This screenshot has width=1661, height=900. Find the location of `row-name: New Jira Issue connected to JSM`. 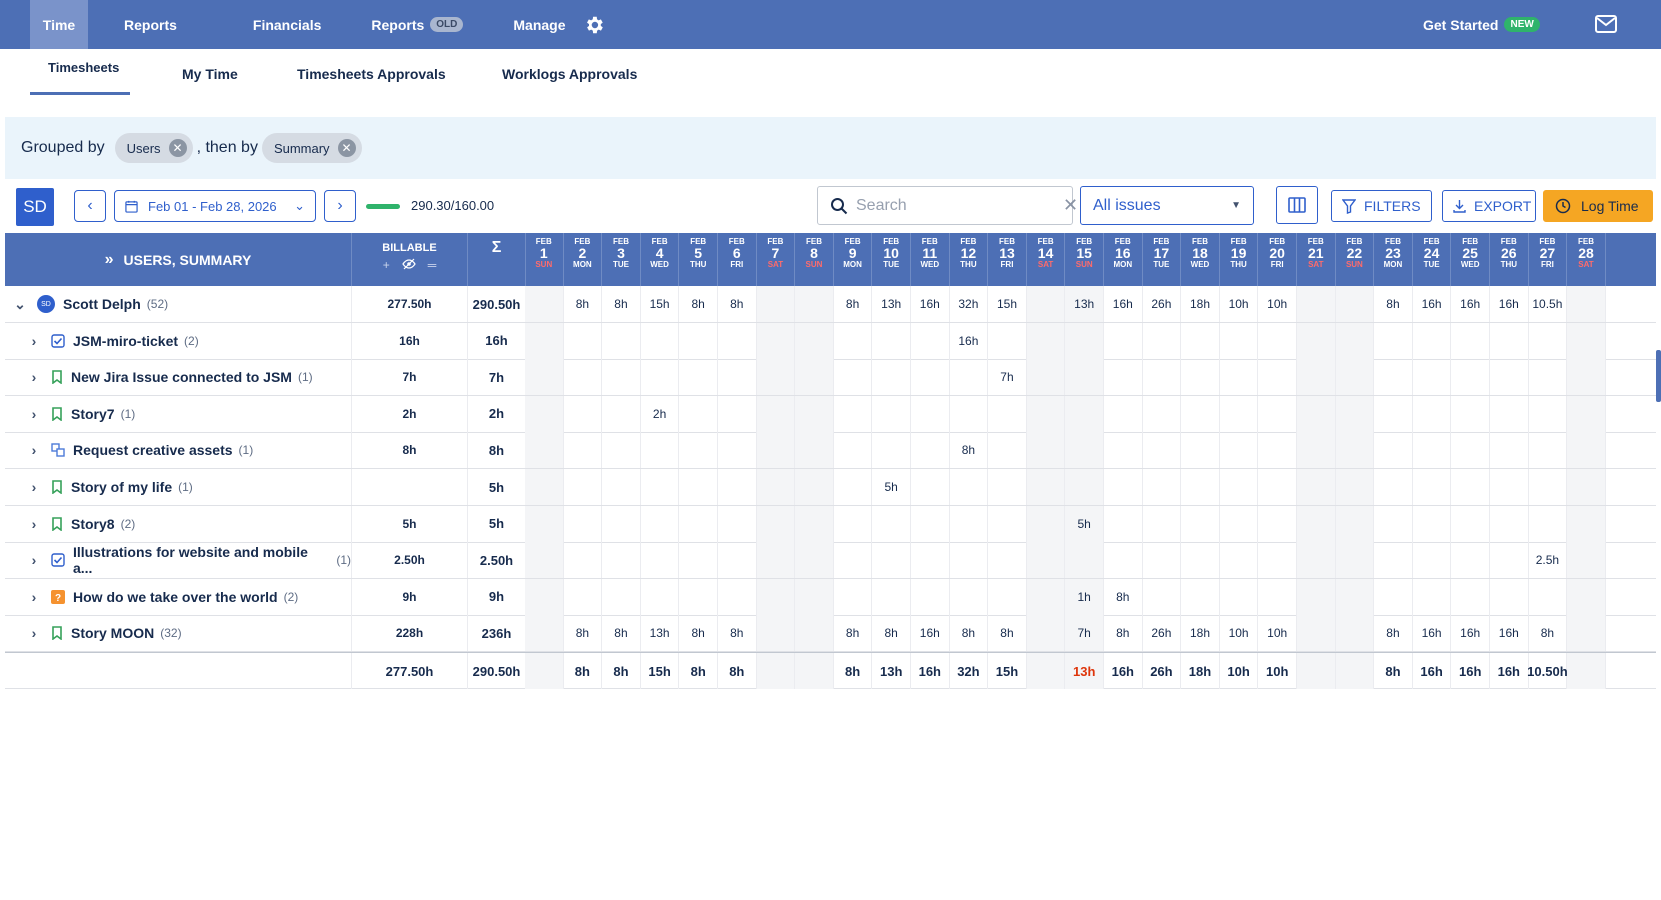

row-name: New Jira Issue connected to JSM is located at coordinates (181, 377).